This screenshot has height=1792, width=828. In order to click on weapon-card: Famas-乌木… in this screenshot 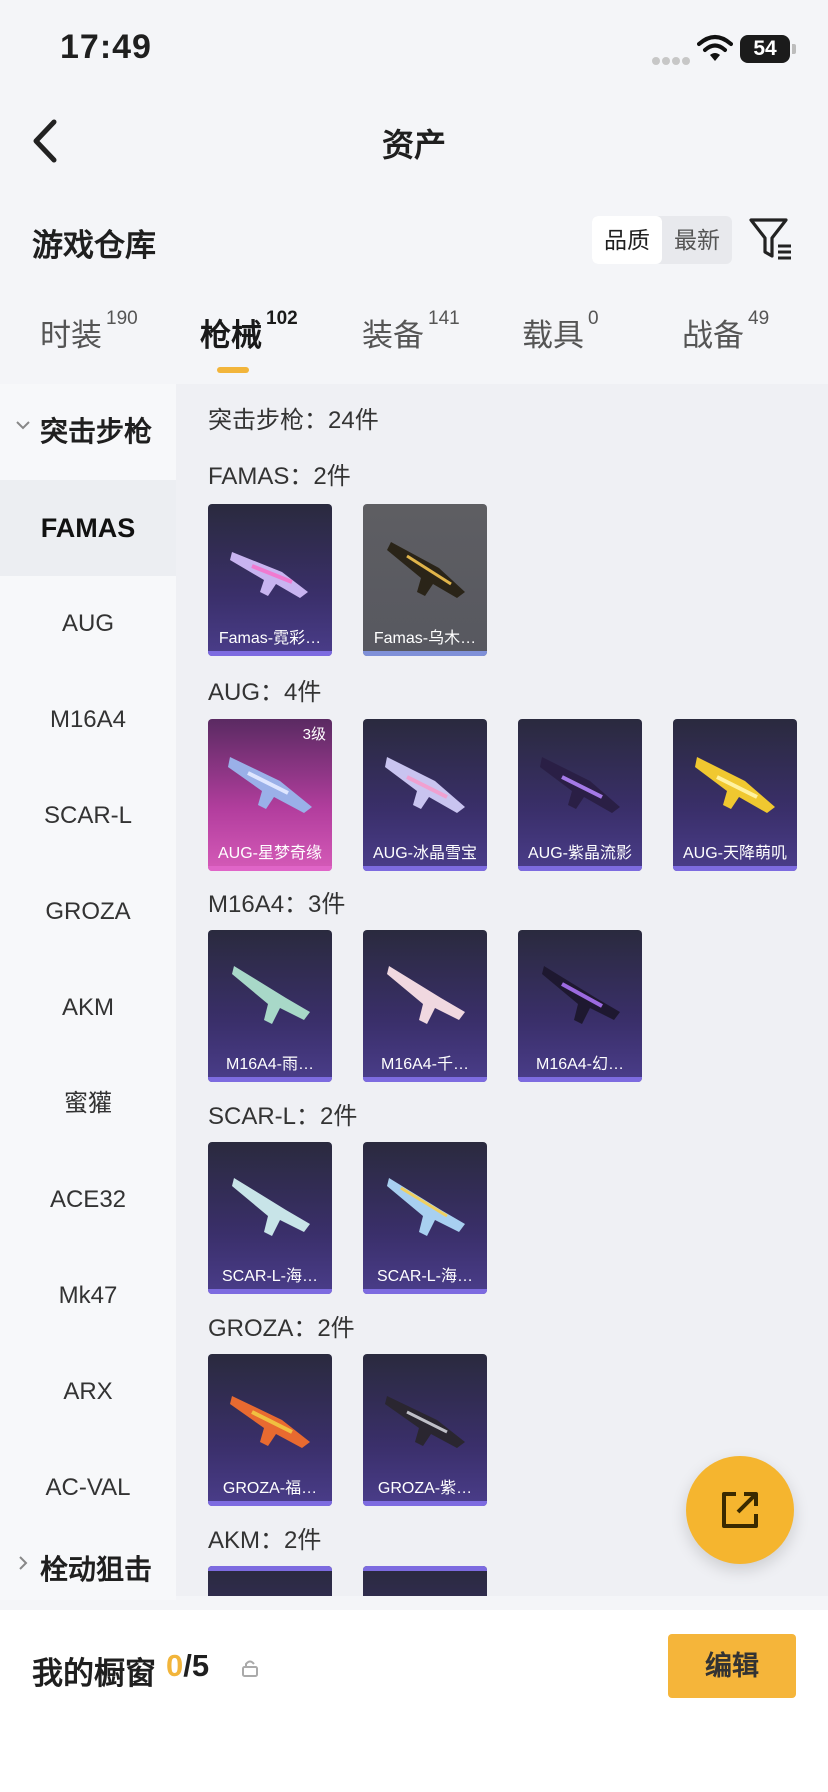, I will do `click(425, 580)`.